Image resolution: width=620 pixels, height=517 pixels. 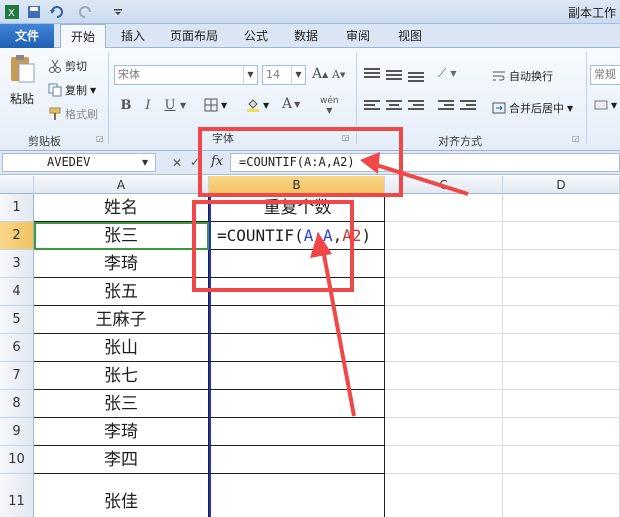 I want to click on wrap-text-button: 自动换行, so click(x=522, y=76).